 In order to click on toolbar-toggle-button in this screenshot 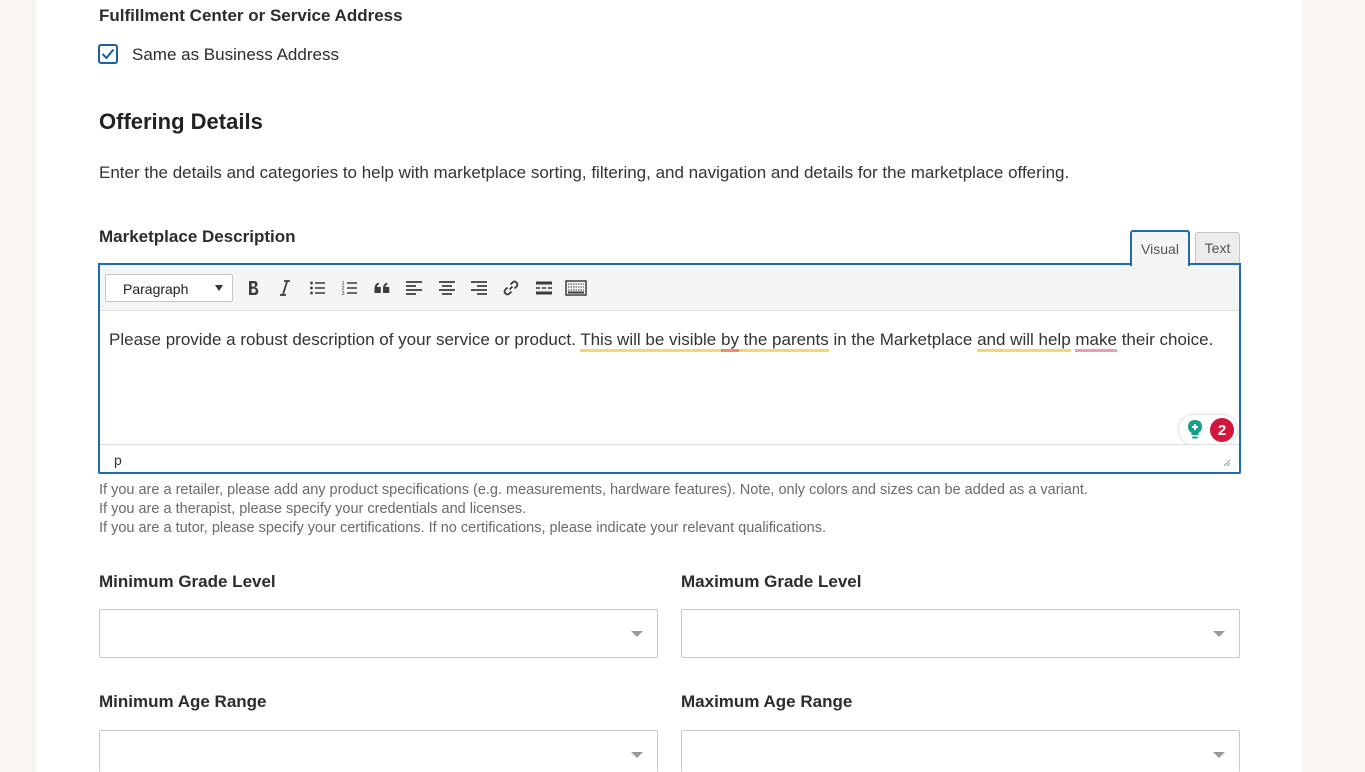, I will do `click(576, 288)`.